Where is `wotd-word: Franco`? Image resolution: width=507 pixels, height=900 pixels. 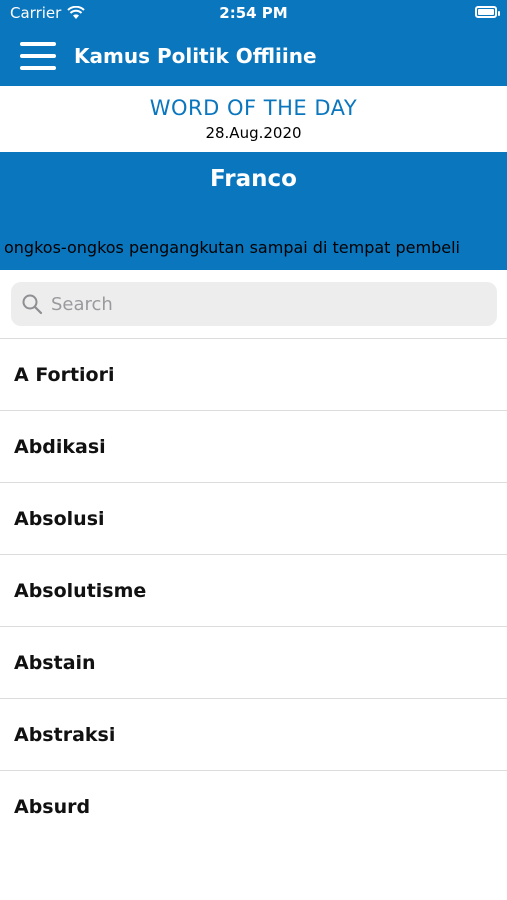 wotd-word: Franco is located at coordinates (253, 179).